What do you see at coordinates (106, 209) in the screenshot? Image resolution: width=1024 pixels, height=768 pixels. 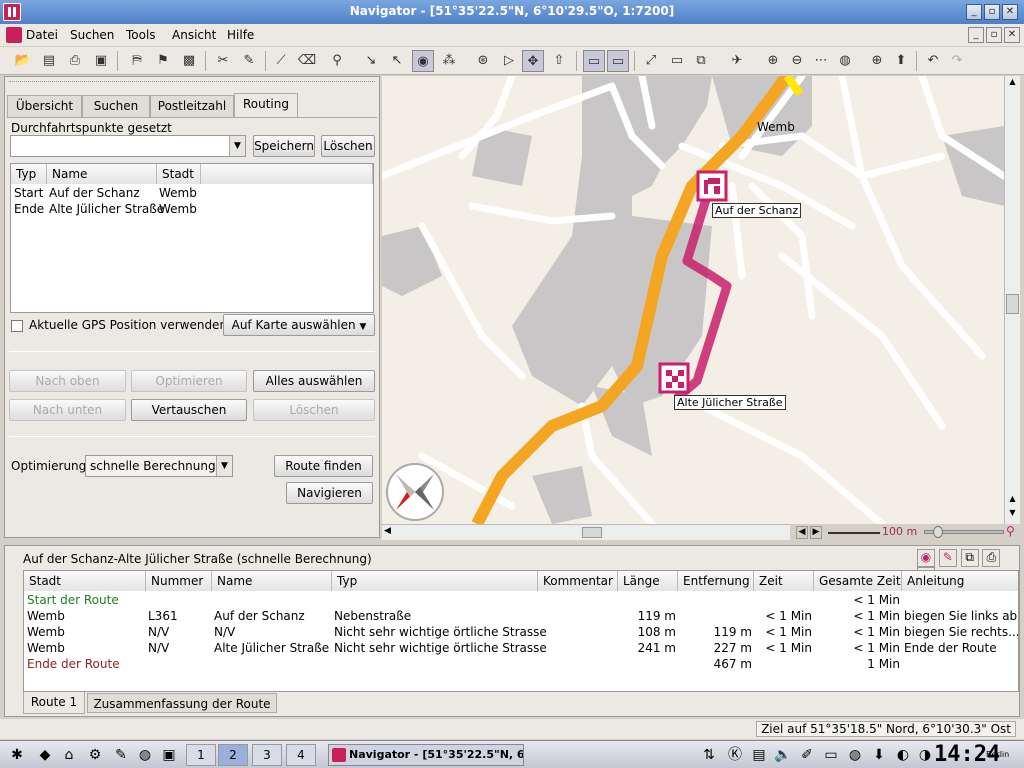 I see `table-row-name: Alte Jülicher Straße` at bounding box center [106, 209].